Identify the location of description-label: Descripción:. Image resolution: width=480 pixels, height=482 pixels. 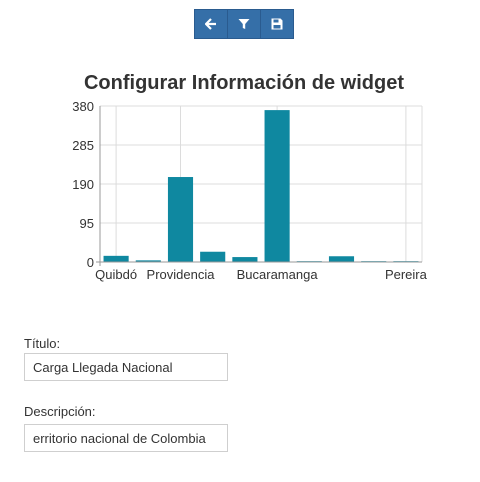
(60, 411).